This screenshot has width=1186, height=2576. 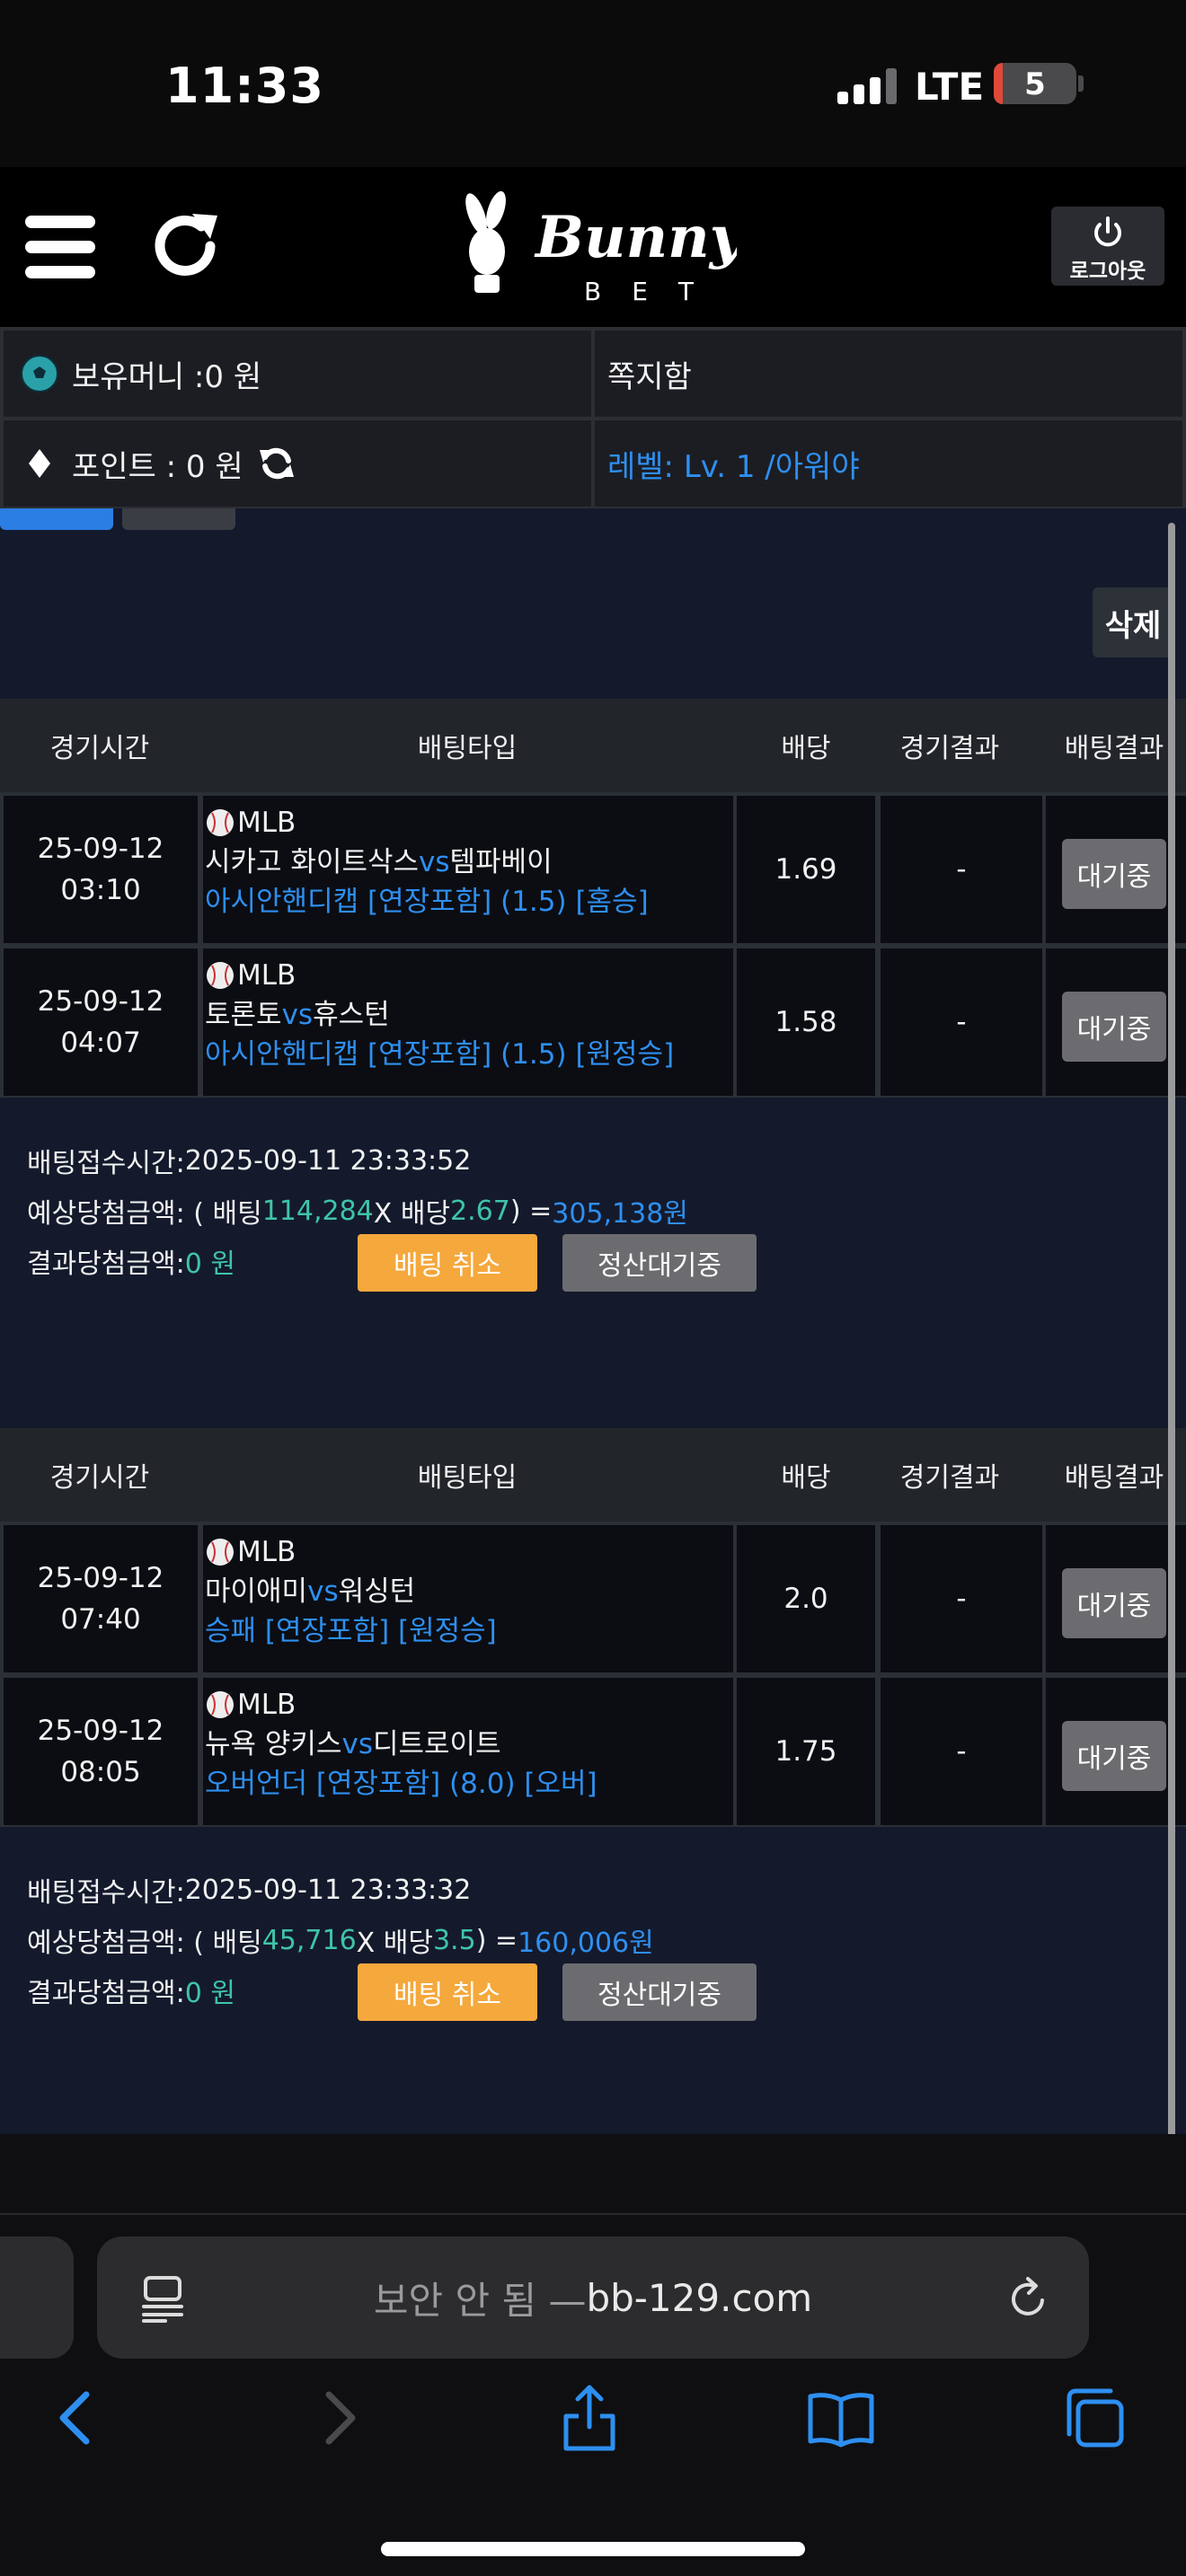 What do you see at coordinates (806, 1022) in the screenshot?
I see `odds-value: 1.58` at bounding box center [806, 1022].